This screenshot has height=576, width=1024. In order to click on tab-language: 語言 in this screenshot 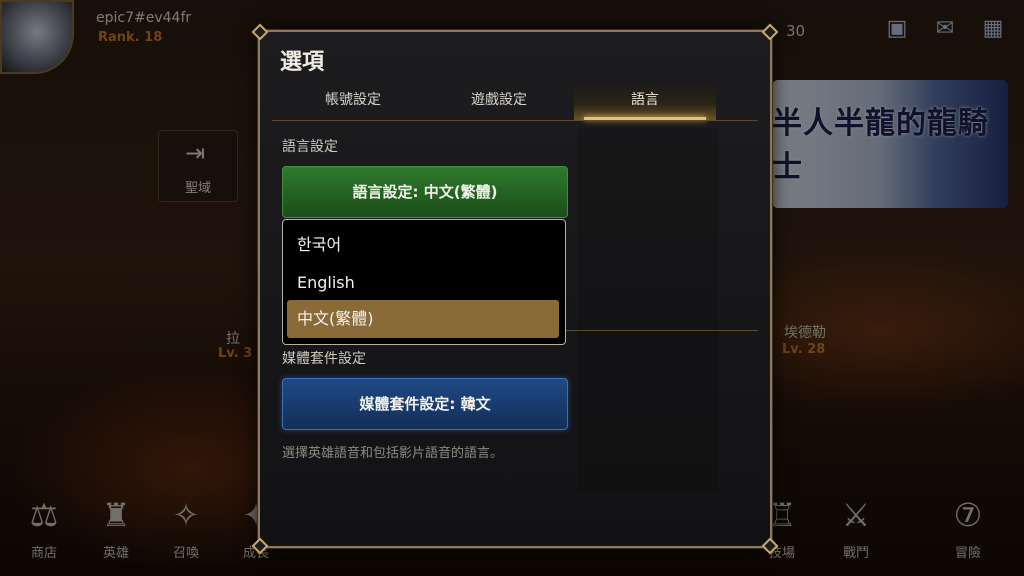, I will do `click(645, 100)`.